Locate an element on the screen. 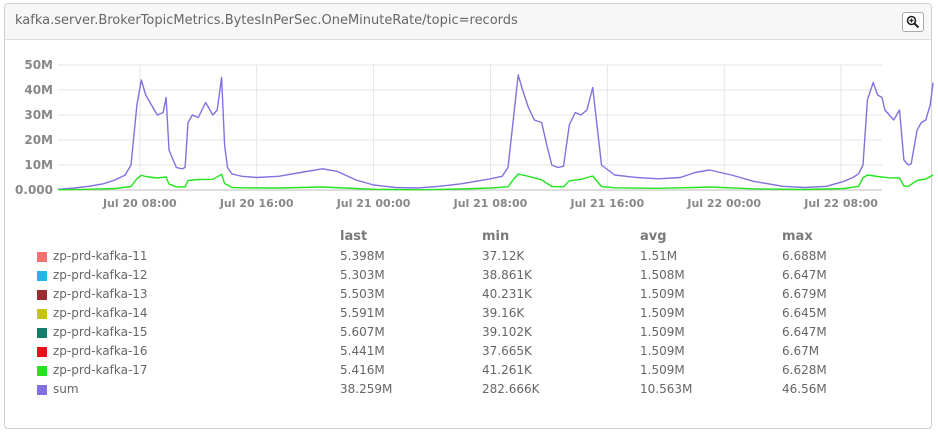 Image resolution: width=938 pixels, height=436 pixels. legend-series-name: sum is located at coordinates (66, 389).